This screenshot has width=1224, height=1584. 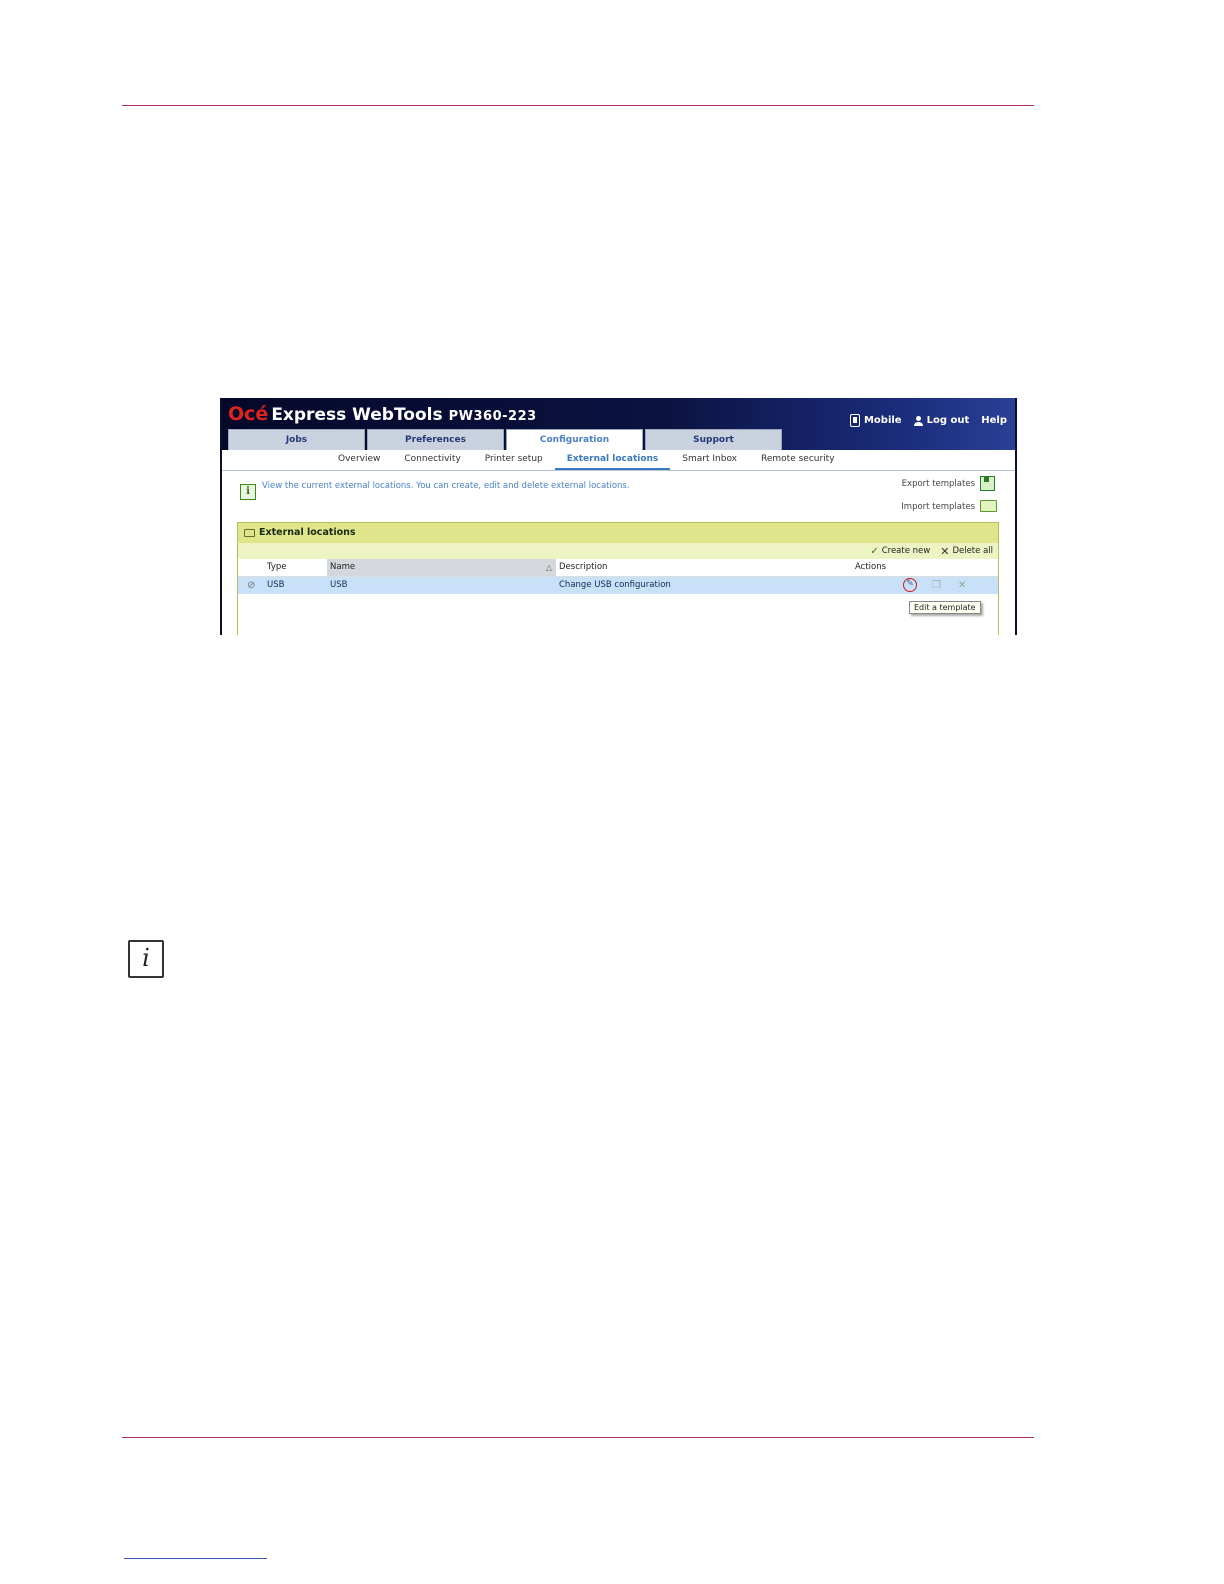 What do you see at coordinates (195, 1558) in the screenshot?
I see `footer-underline` at bounding box center [195, 1558].